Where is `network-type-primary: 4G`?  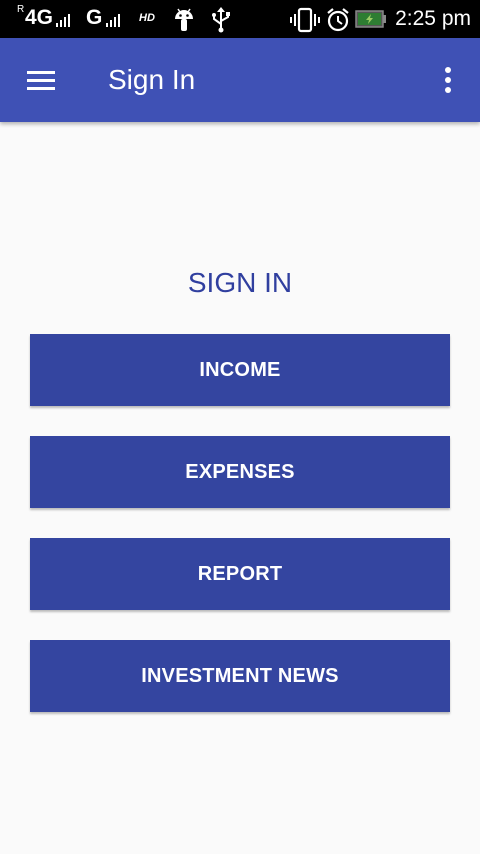 network-type-primary: 4G is located at coordinates (39, 17).